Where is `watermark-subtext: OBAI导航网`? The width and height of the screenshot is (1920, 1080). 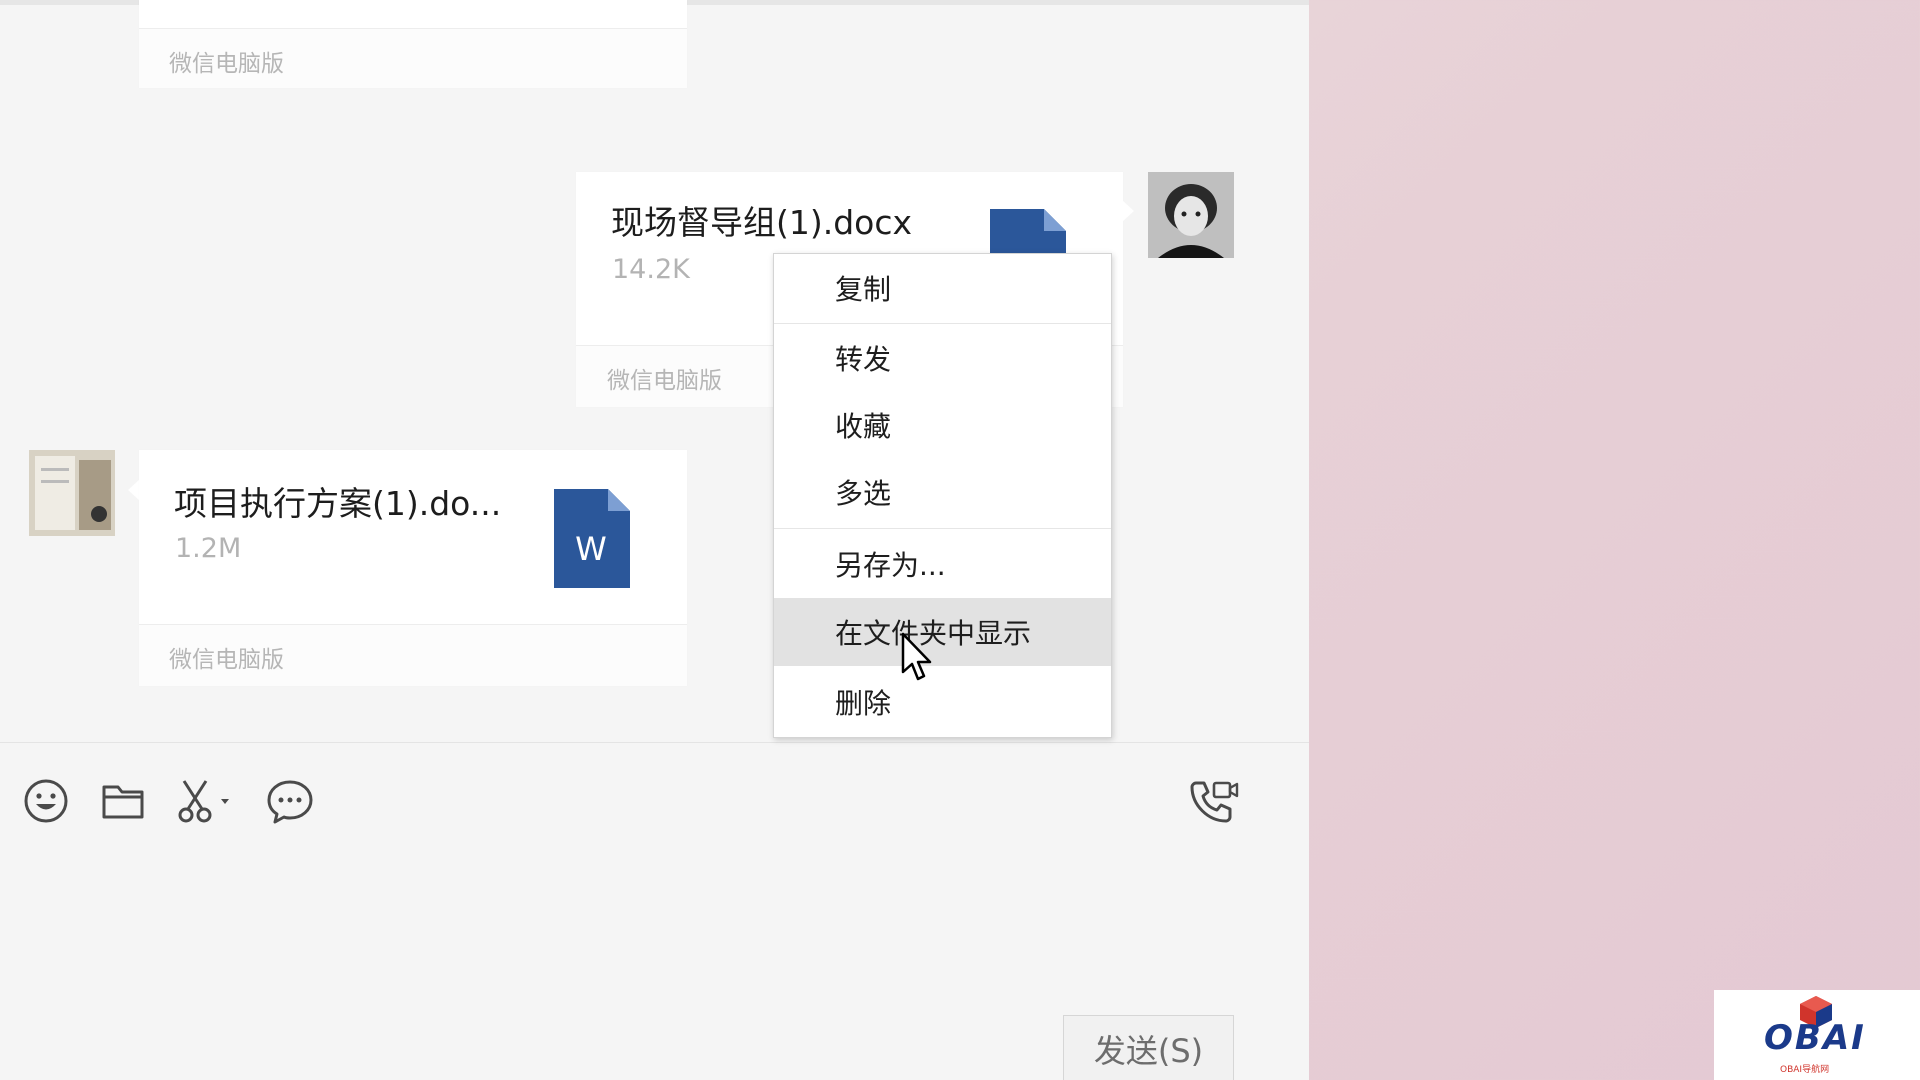 watermark-subtext: OBAI导航网 is located at coordinates (1805, 1070).